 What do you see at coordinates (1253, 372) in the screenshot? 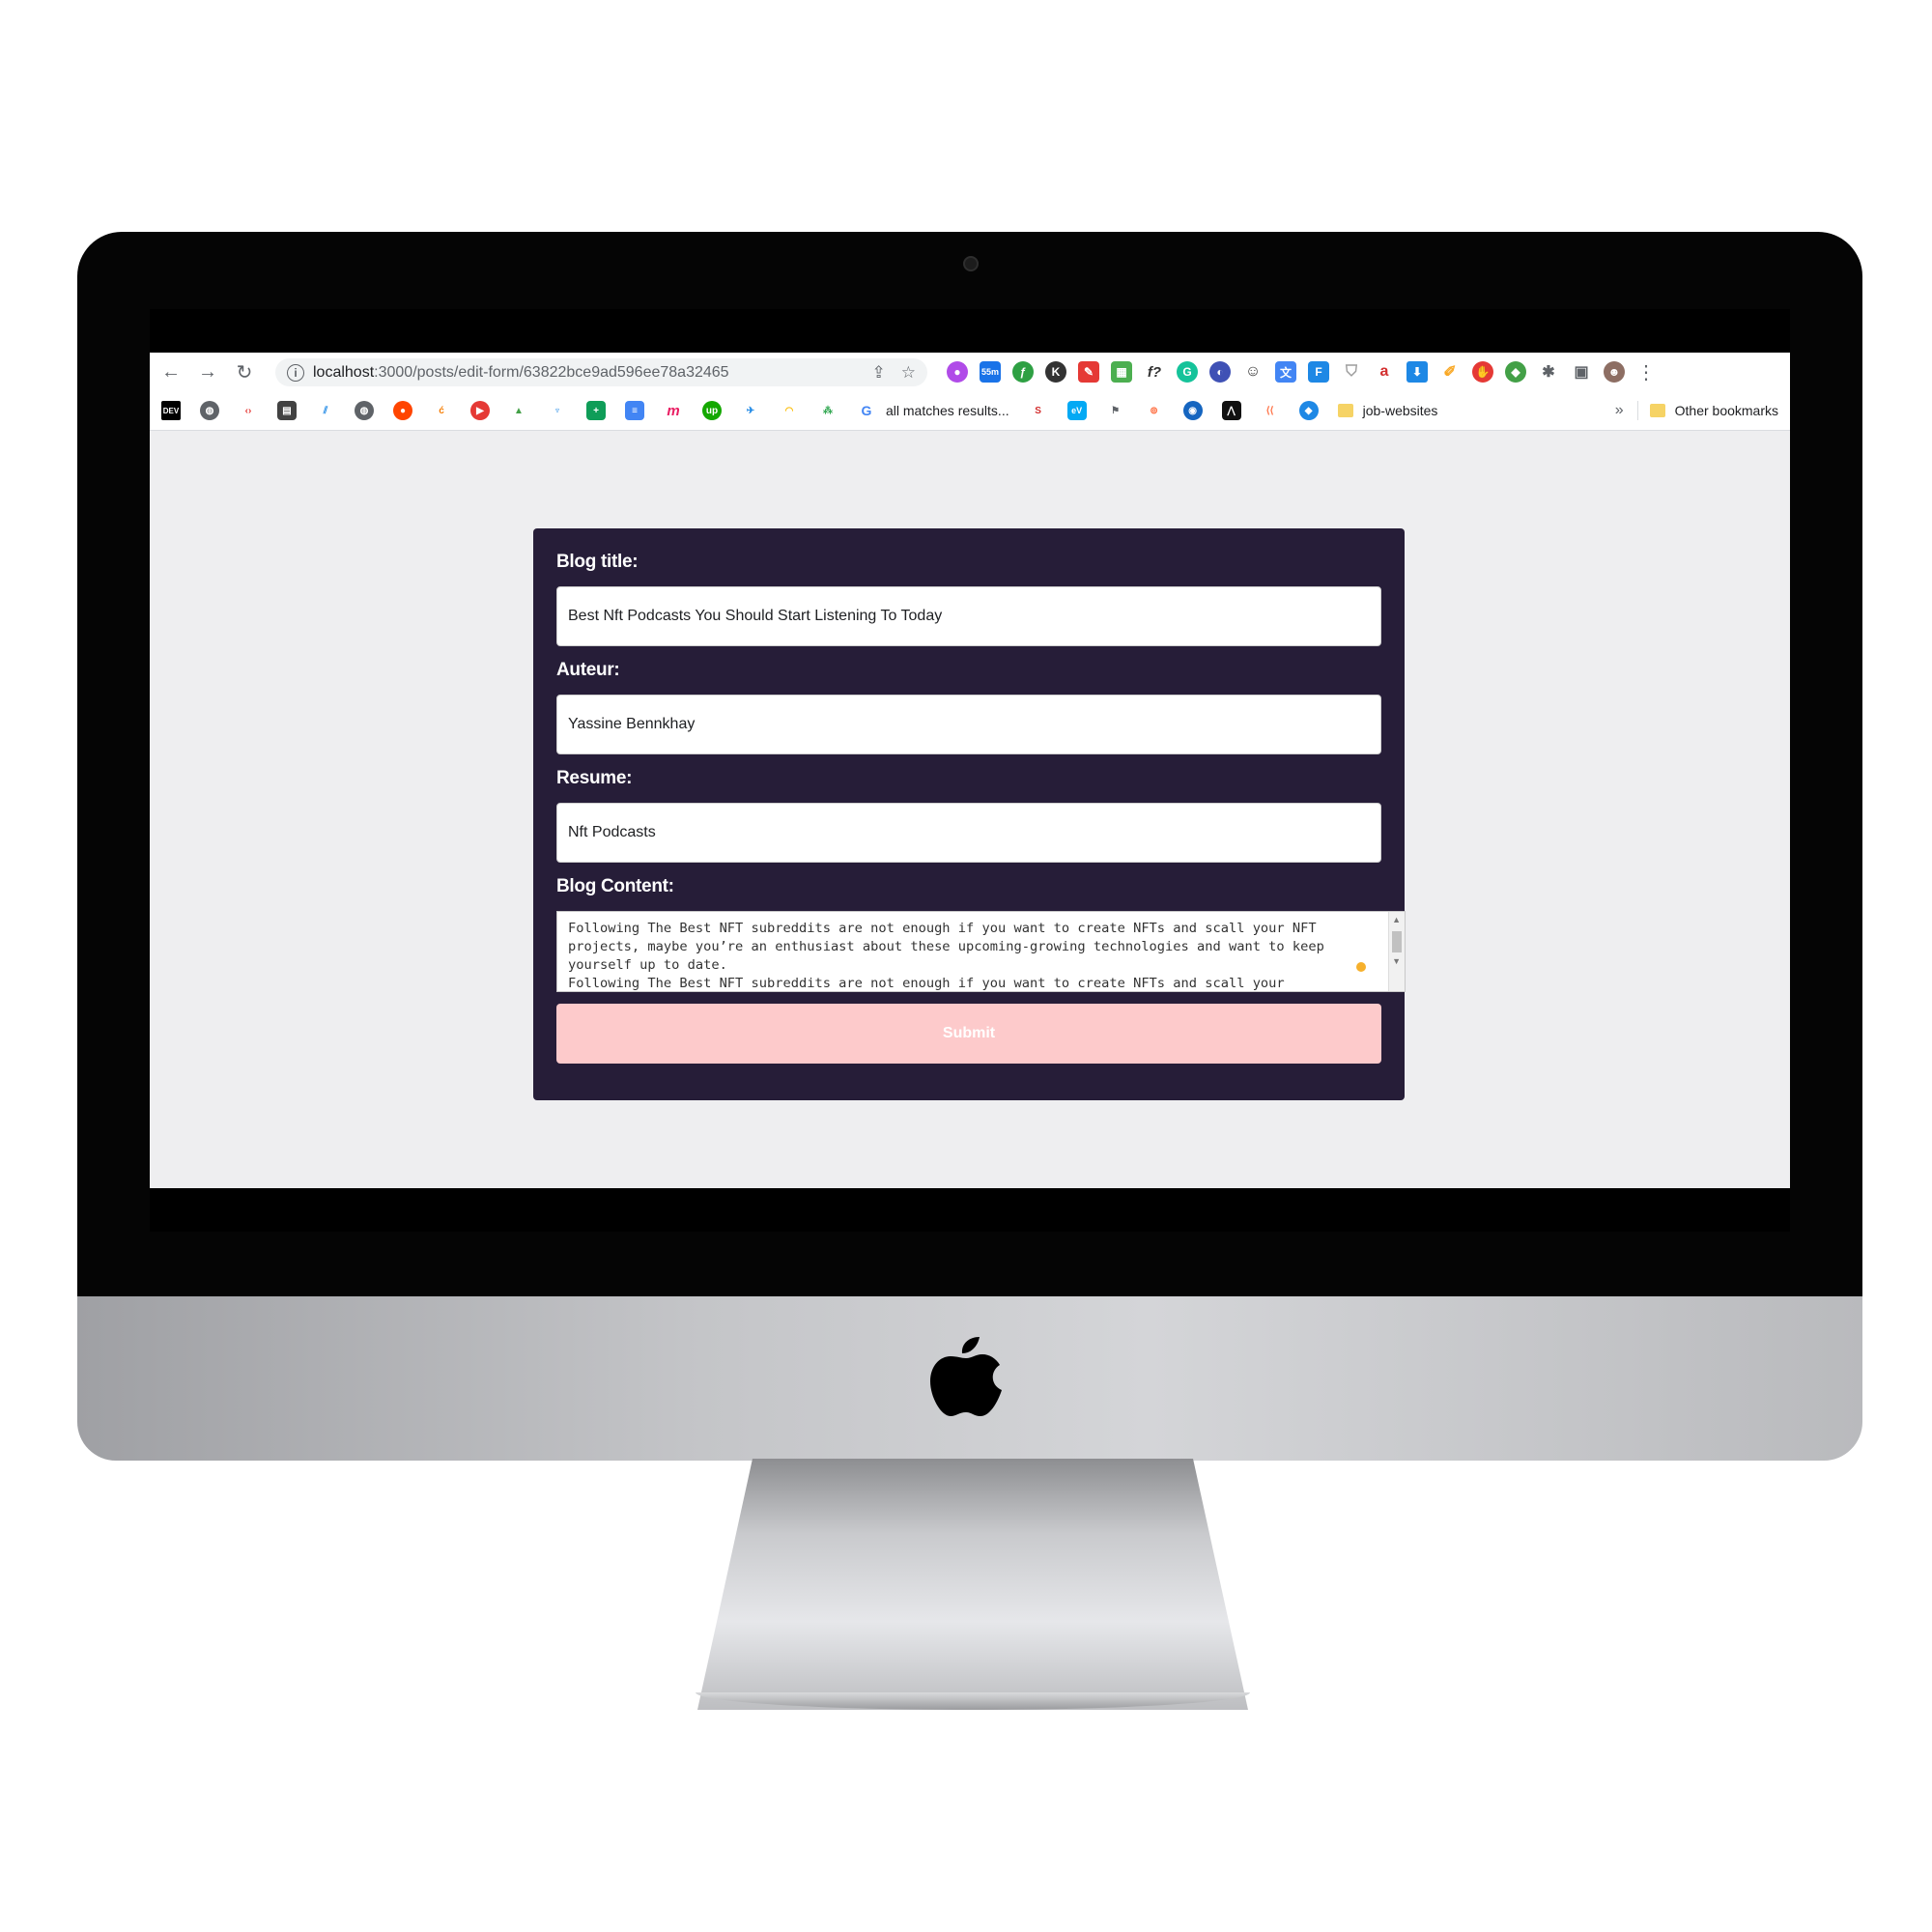
I see `extension-face-icon: ☺` at bounding box center [1253, 372].